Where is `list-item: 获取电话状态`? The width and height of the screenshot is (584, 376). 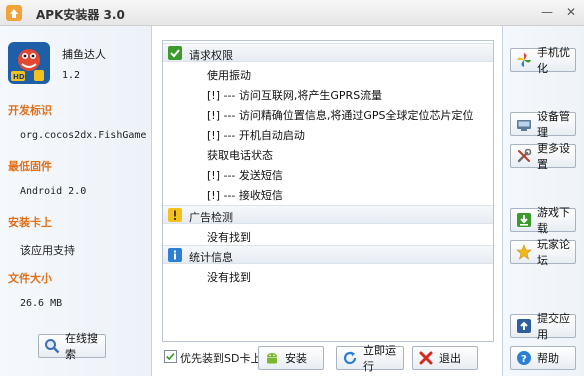
list-item: 获取电话状态 is located at coordinates (240, 155).